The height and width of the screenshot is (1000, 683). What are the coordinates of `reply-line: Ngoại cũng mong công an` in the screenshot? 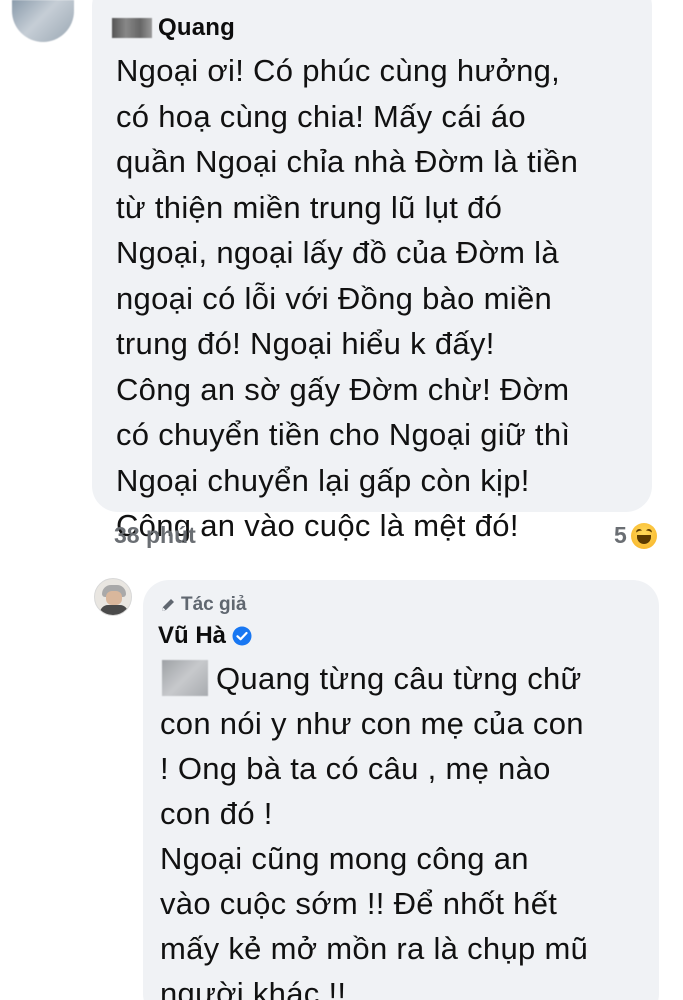 It's located at (344, 858).